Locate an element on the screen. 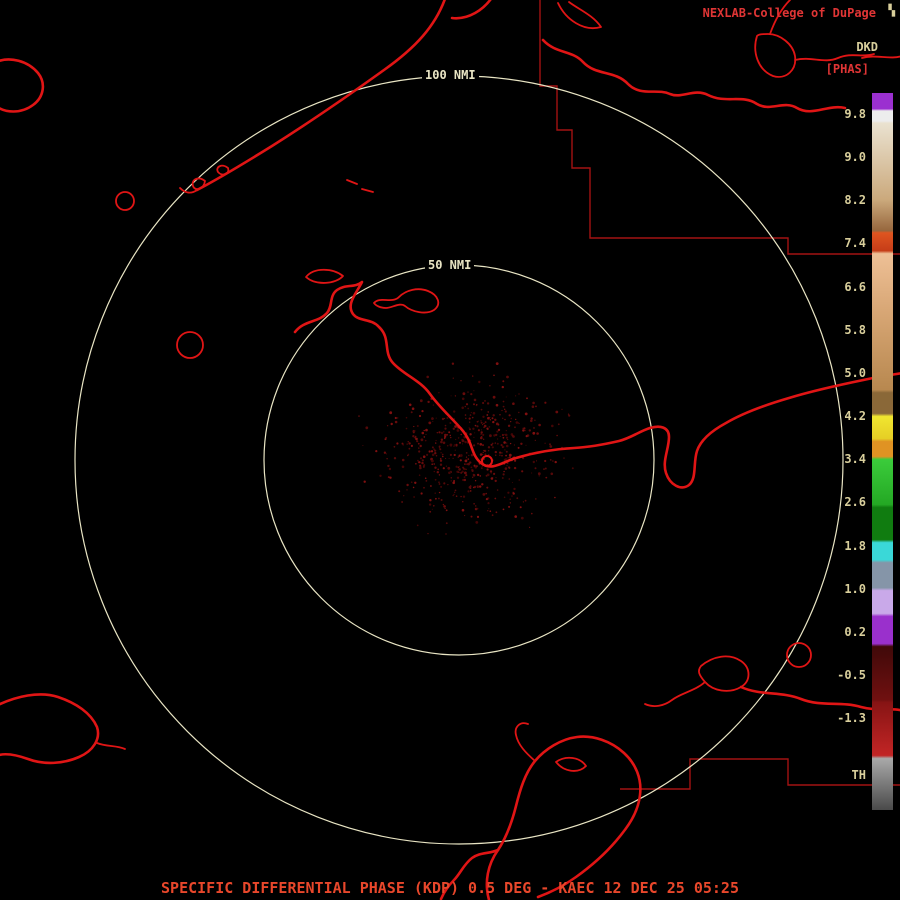 The height and width of the screenshot is (900, 900). product-units: [PHAS] is located at coordinates (847, 69).